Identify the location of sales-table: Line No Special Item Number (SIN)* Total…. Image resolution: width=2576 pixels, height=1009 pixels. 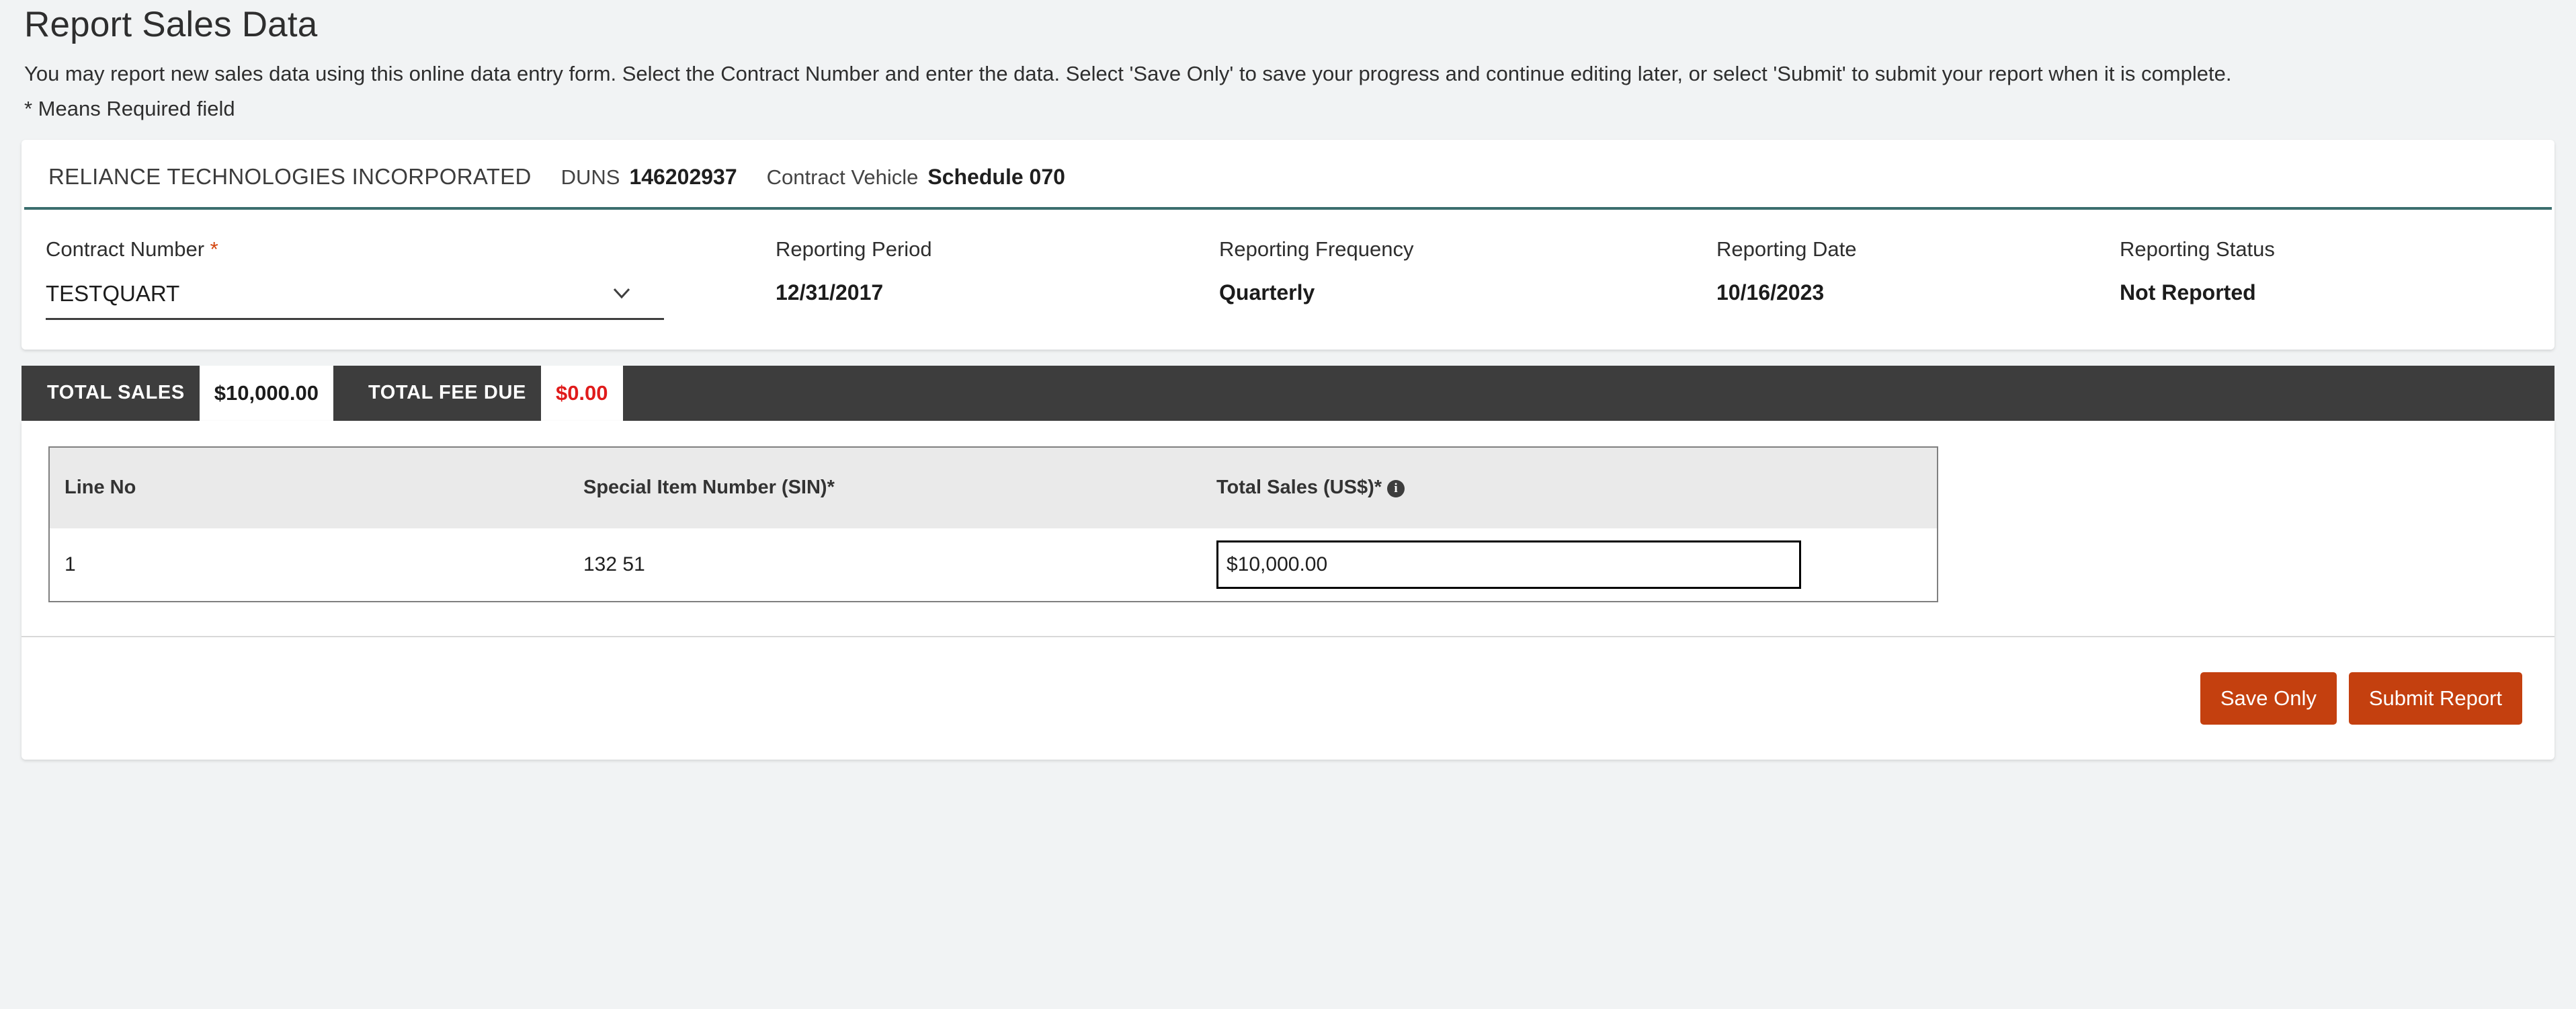
(993, 524).